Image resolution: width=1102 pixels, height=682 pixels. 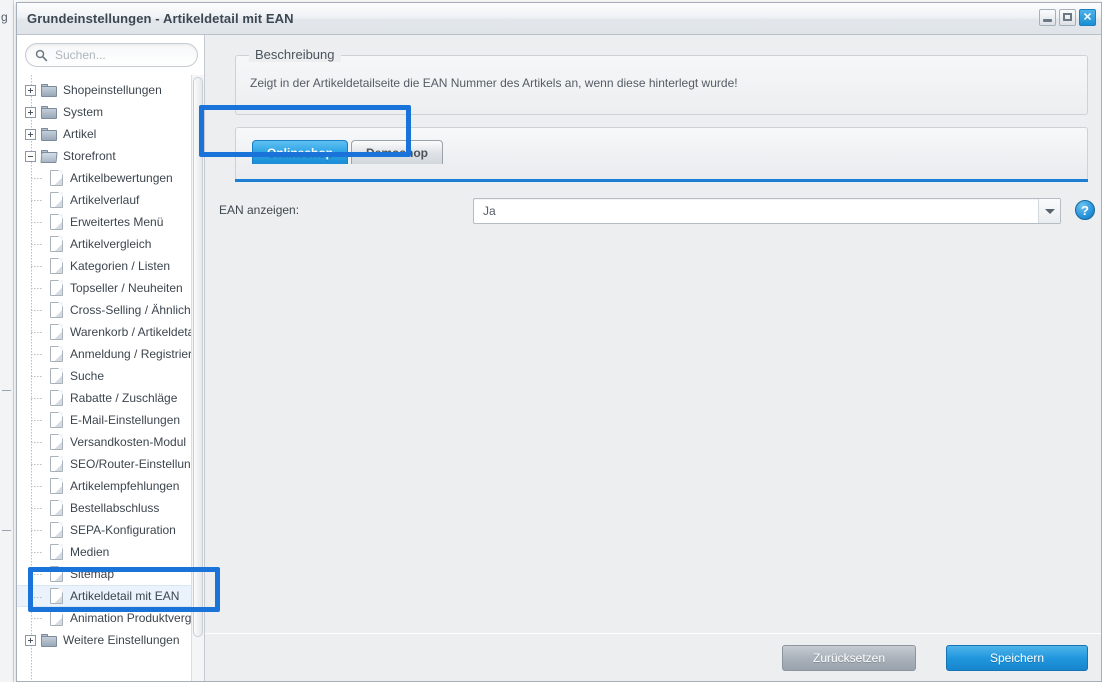 What do you see at coordinates (130, 464) in the screenshot?
I see `sidebar-item-label: SEO/Router-Einstellungen` at bounding box center [130, 464].